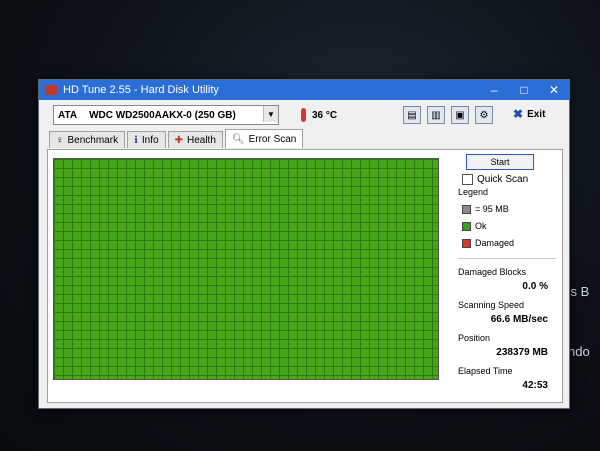 The height and width of the screenshot is (451, 600). Describe the element at coordinates (466, 226) in the screenshot. I see `legend-swatch-ok` at that location.